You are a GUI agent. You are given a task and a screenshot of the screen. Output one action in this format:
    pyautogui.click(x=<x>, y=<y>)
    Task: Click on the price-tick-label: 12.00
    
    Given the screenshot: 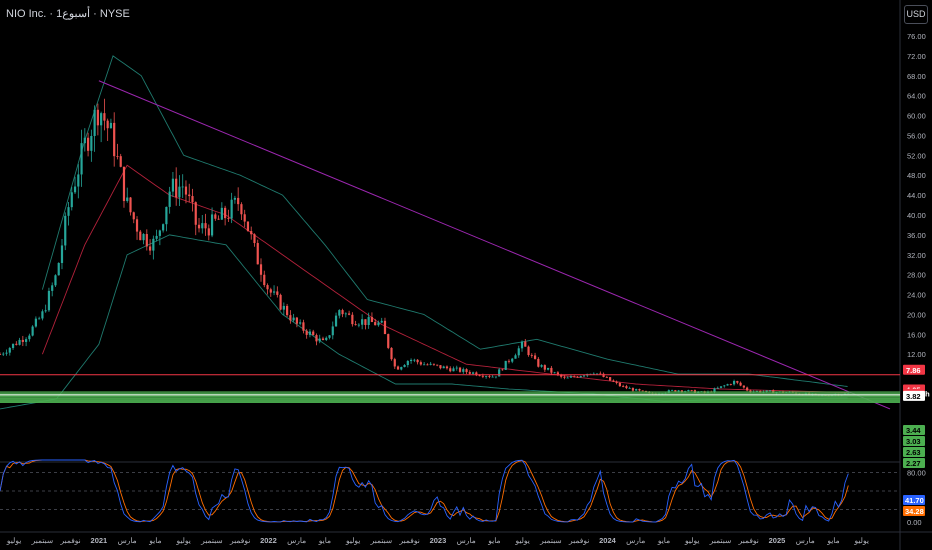 What is the action you would take?
    pyautogui.click(x=916, y=354)
    